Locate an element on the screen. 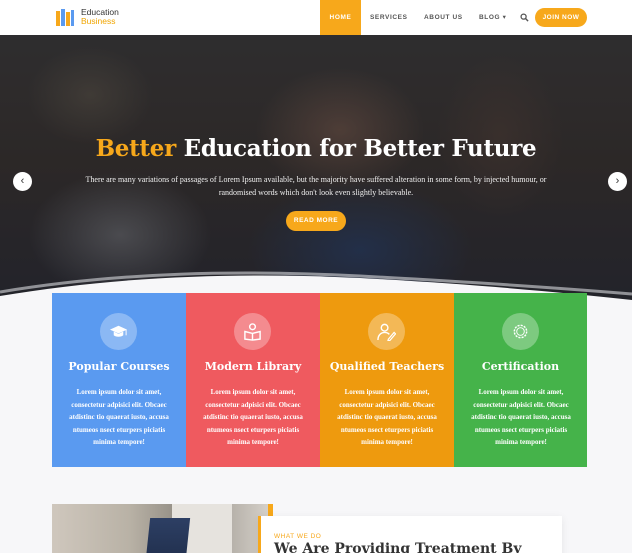 The image size is (632, 553). feature-title: Modern Library is located at coordinates (253, 366).